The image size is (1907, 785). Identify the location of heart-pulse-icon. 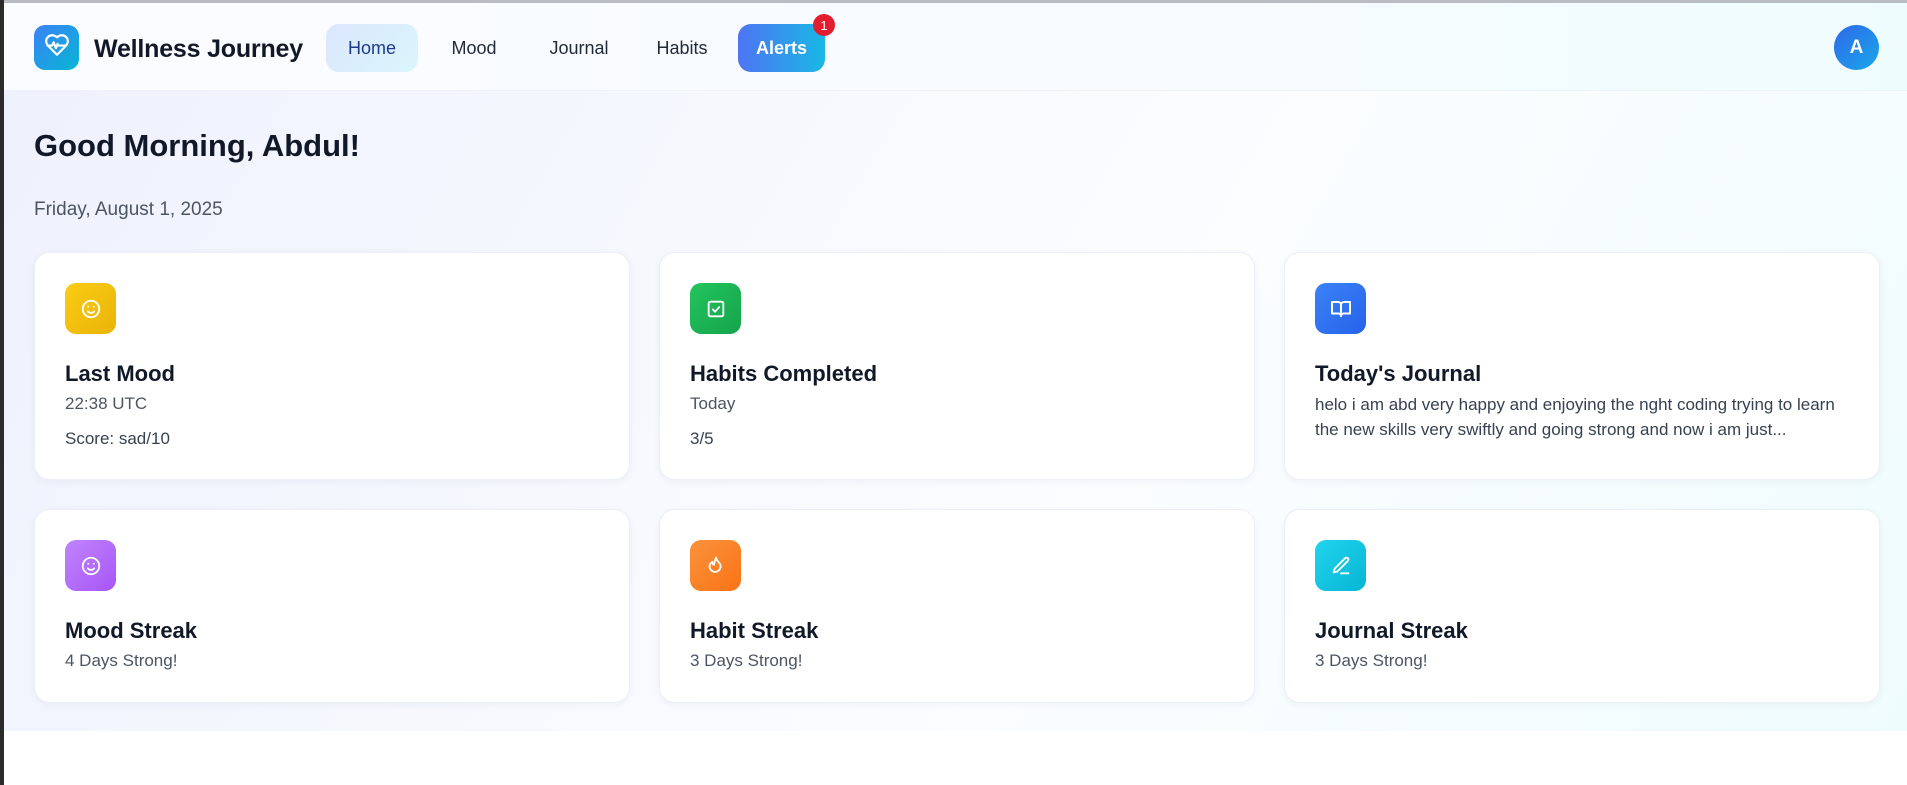
(57, 47).